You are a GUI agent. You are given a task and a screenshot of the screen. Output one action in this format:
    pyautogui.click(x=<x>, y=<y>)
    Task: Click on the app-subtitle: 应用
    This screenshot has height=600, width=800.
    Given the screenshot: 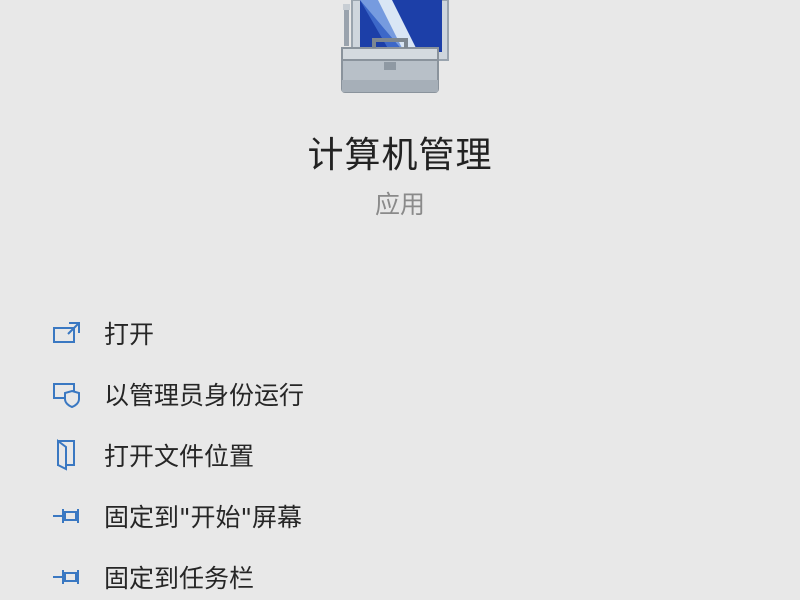 What is the action you would take?
    pyautogui.click(x=399, y=204)
    